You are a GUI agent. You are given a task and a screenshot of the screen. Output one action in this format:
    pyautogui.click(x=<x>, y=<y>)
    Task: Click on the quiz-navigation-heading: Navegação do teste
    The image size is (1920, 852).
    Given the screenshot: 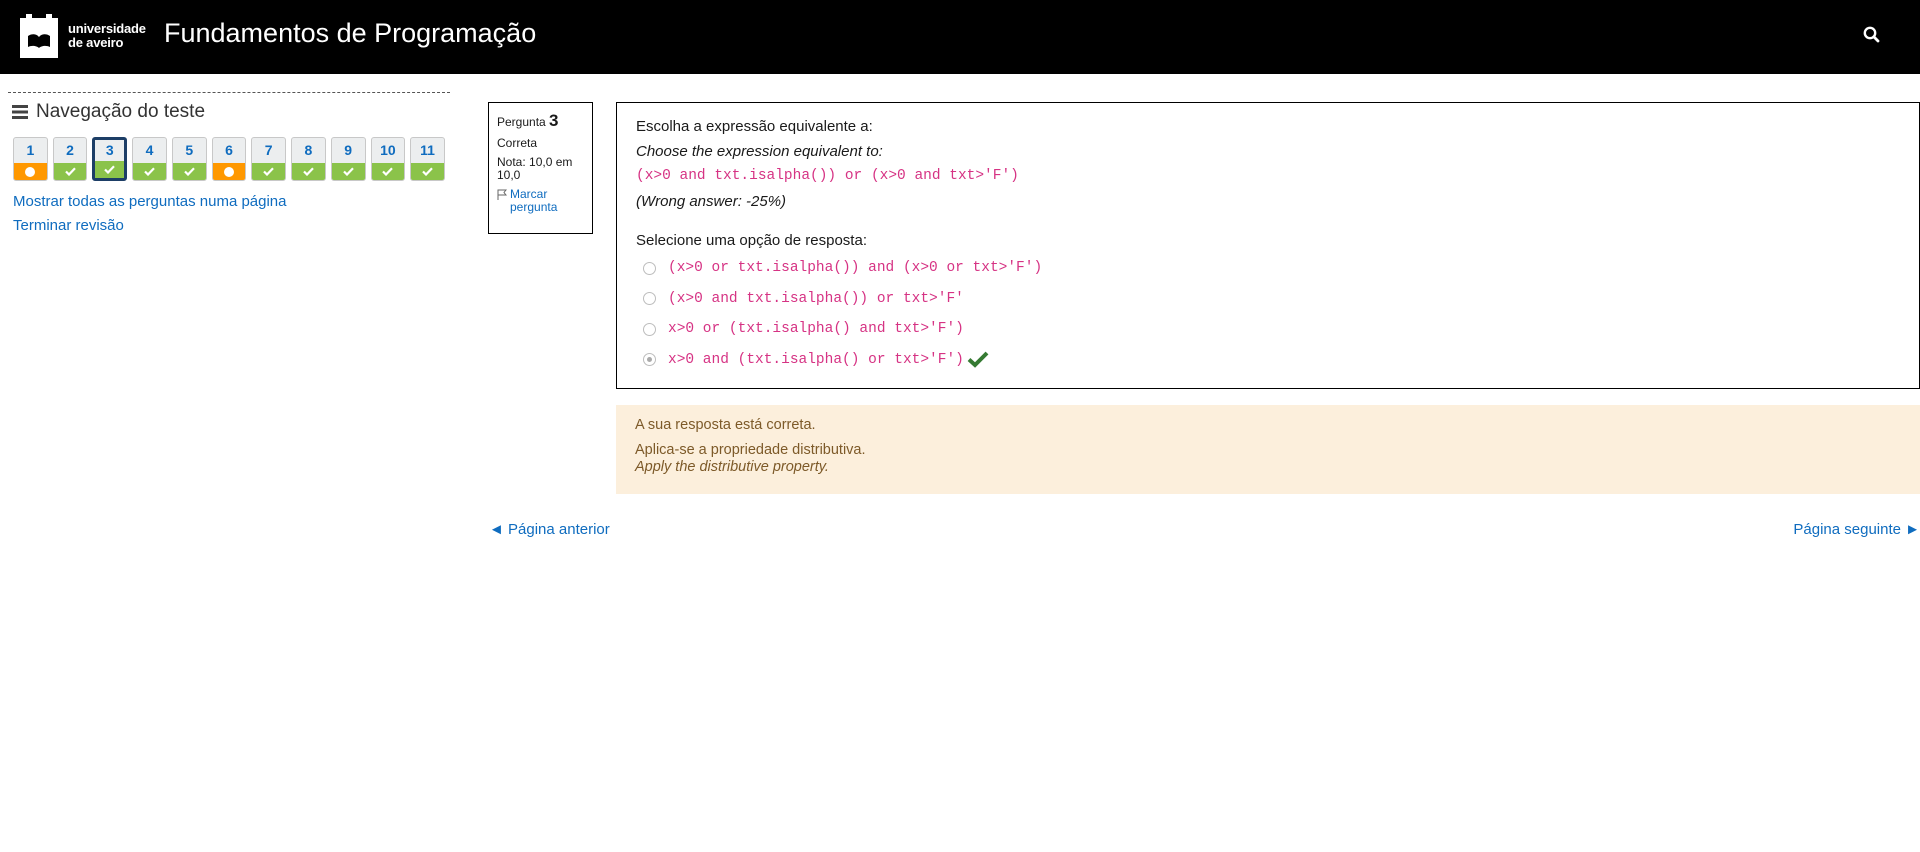 What is the action you would take?
    pyautogui.click(x=231, y=112)
    